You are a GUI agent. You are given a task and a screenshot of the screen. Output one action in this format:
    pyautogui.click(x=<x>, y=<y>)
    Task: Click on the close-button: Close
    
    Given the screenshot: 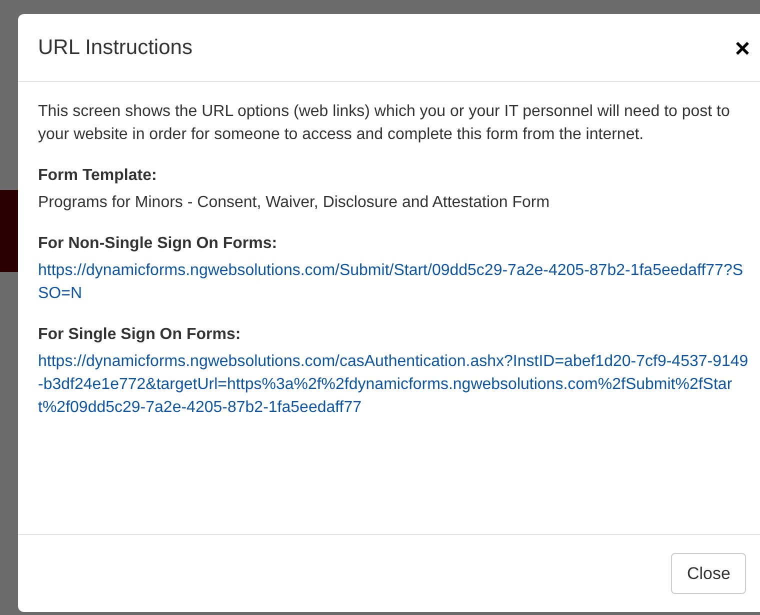 What is the action you would take?
    pyautogui.click(x=708, y=573)
    